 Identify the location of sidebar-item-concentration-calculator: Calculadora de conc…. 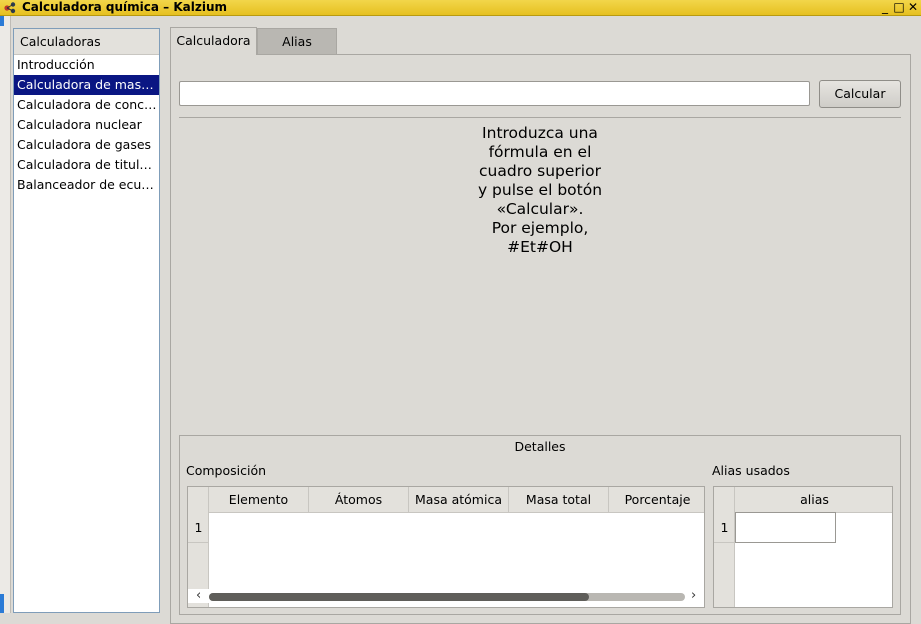
(86, 105).